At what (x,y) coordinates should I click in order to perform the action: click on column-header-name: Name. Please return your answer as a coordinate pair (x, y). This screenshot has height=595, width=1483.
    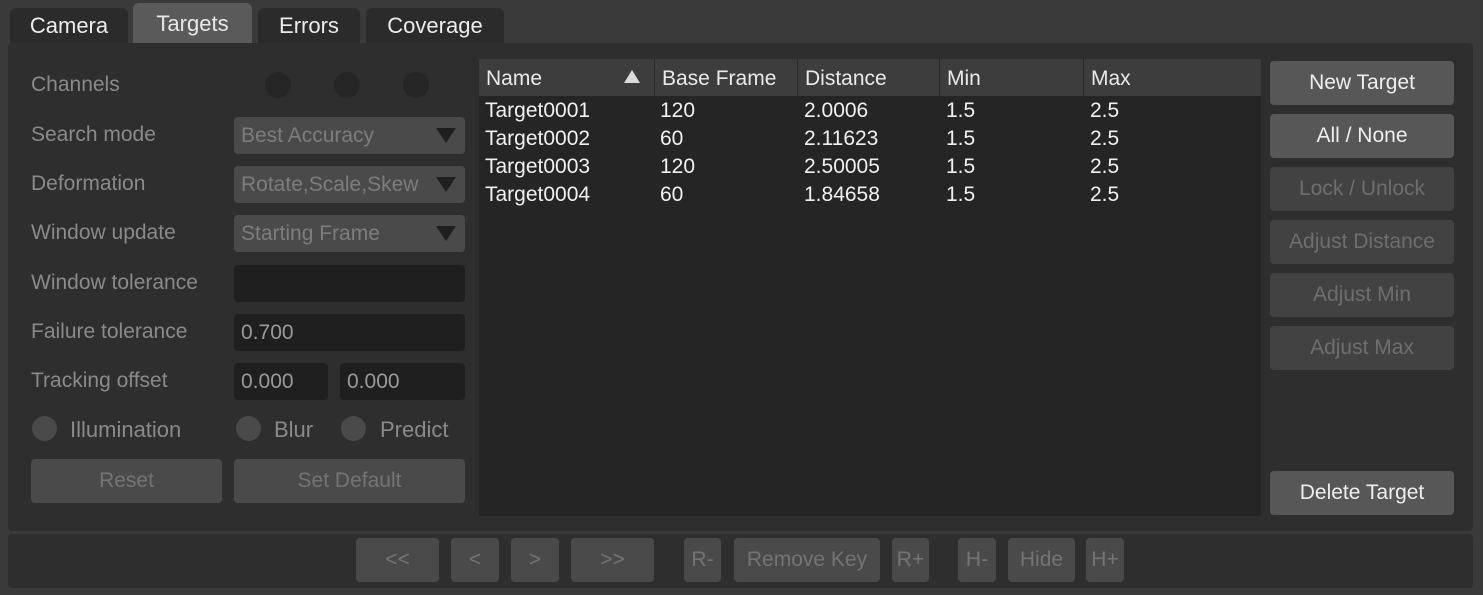
    Looking at the image, I should click on (567, 77).